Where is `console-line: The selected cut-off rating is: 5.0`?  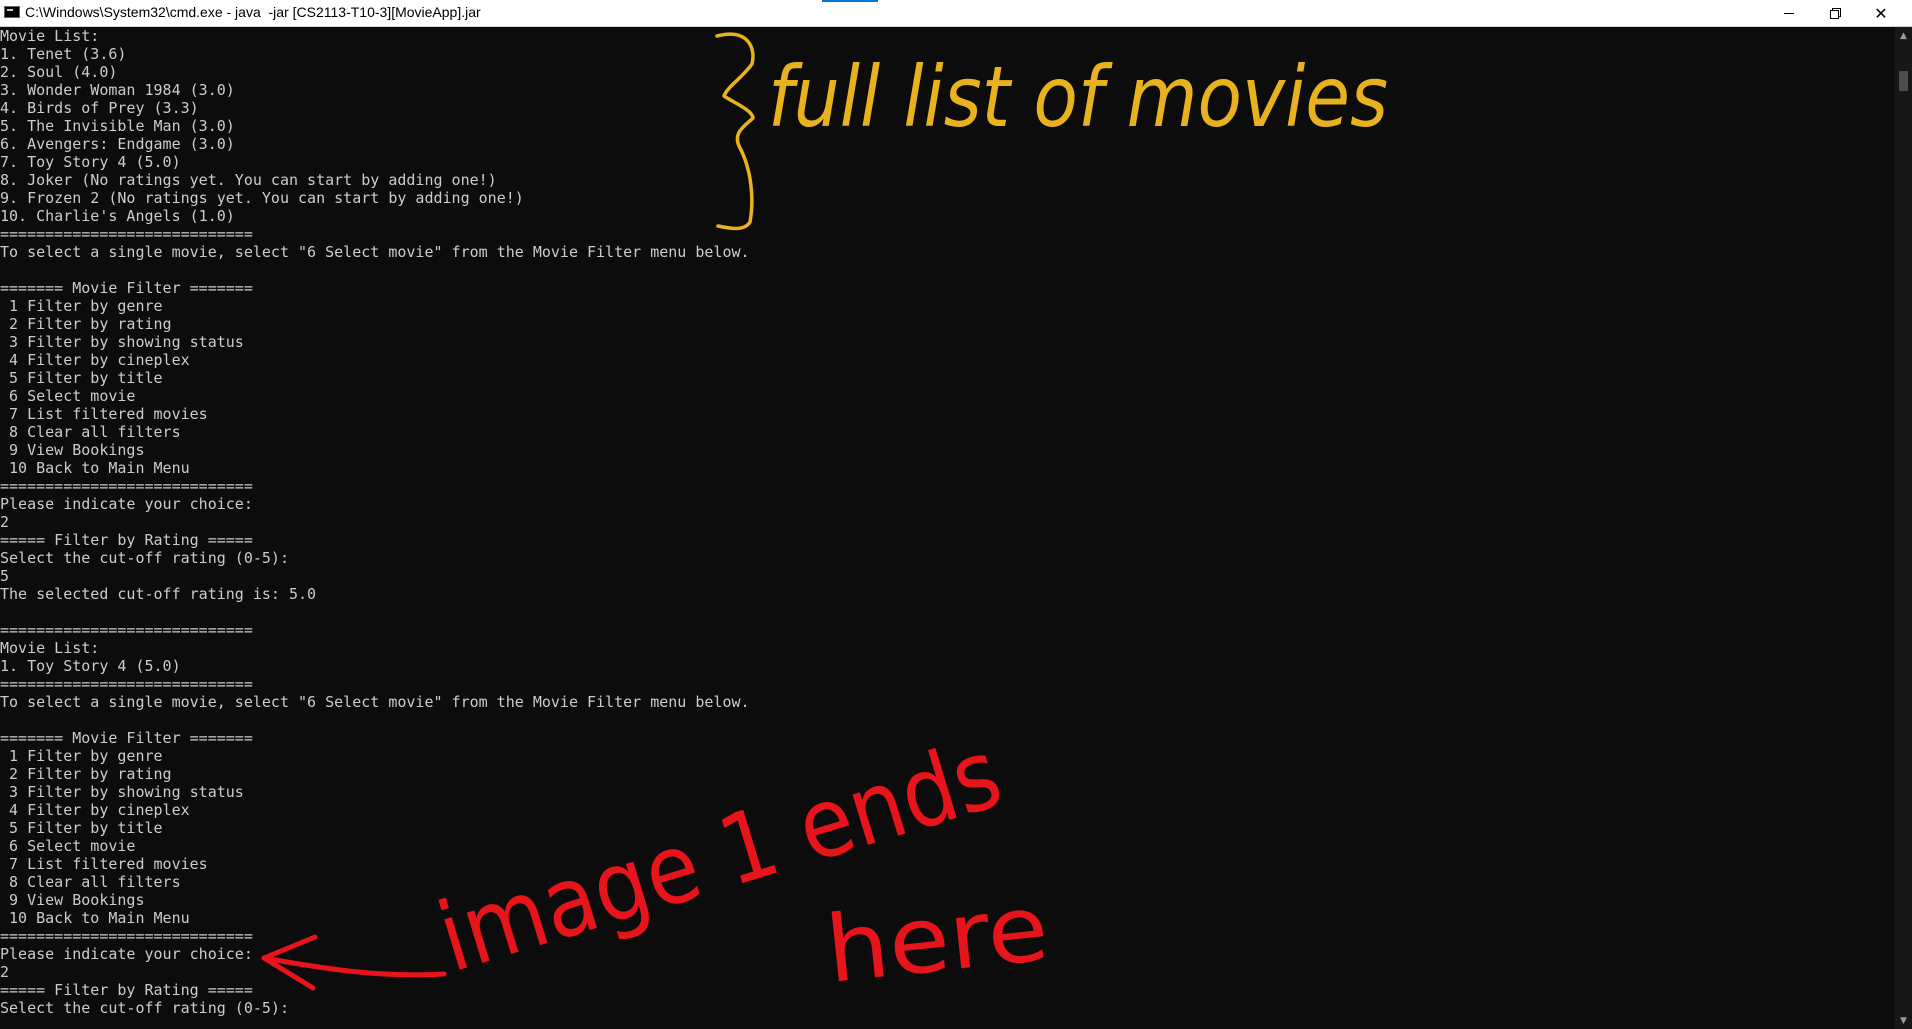
console-line: The selected cut-off rating is: 5.0 is located at coordinates (158, 594).